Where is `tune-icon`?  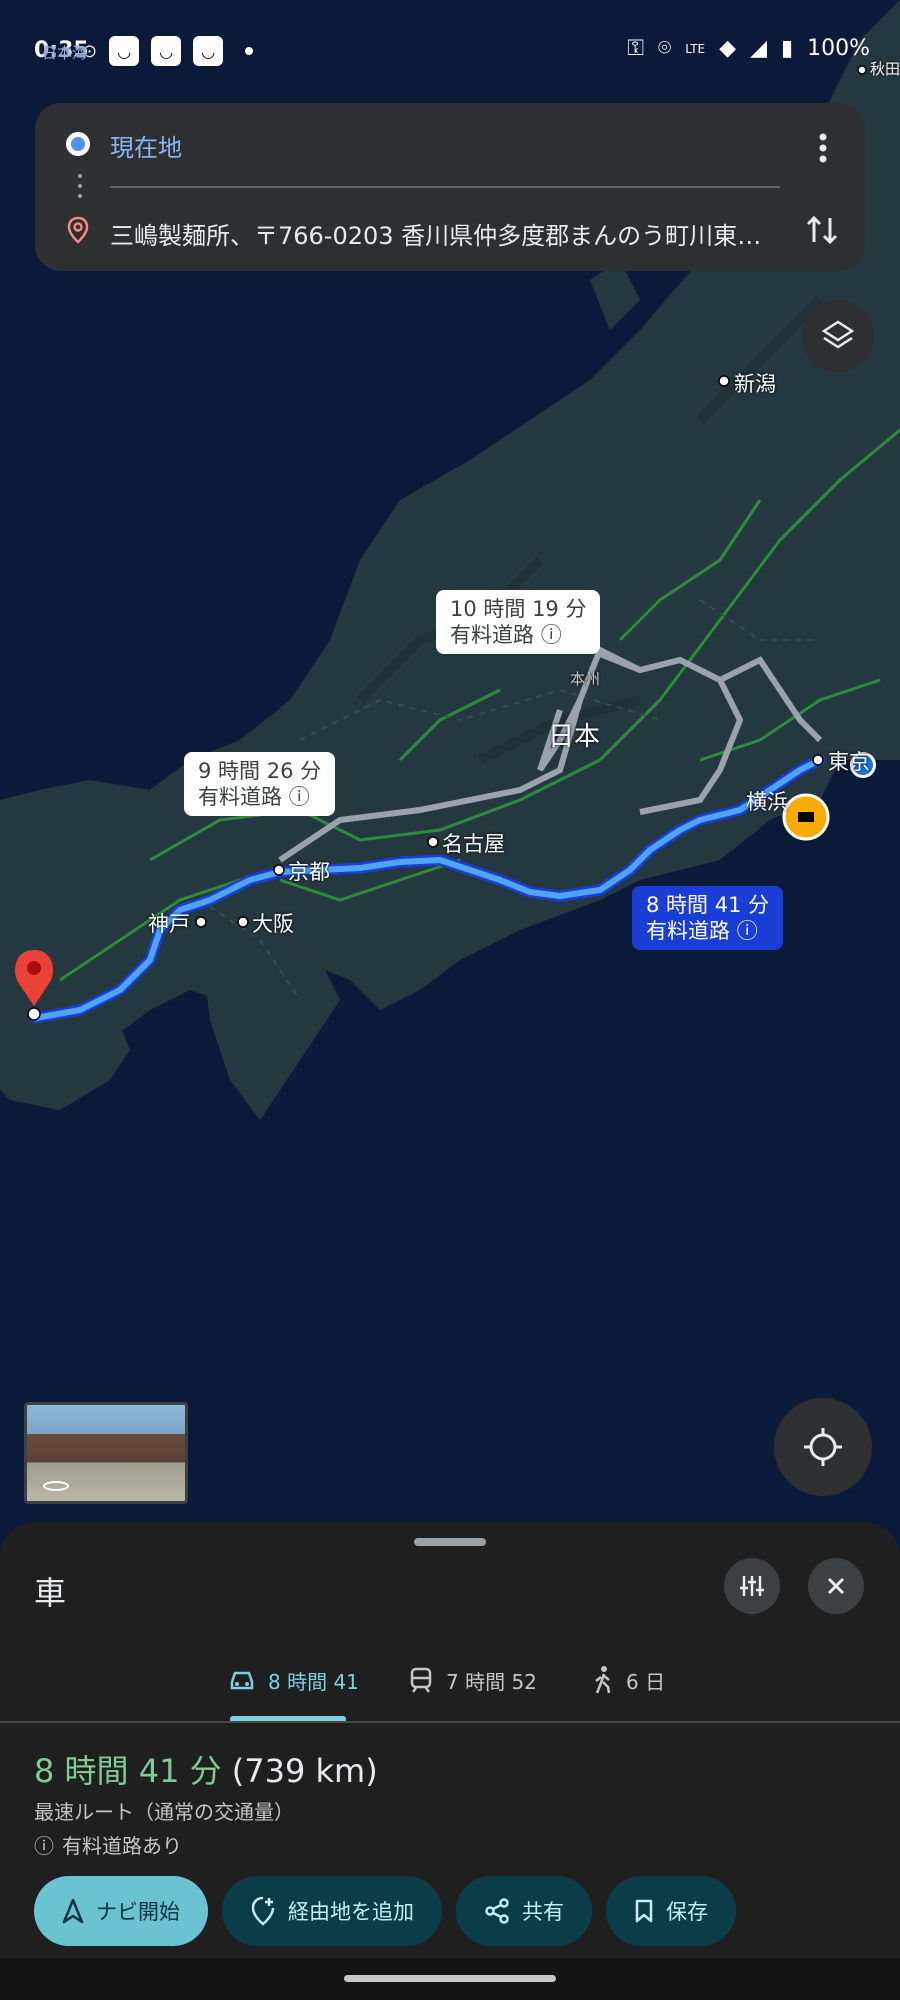 tune-icon is located at coordinates (752, 1586).